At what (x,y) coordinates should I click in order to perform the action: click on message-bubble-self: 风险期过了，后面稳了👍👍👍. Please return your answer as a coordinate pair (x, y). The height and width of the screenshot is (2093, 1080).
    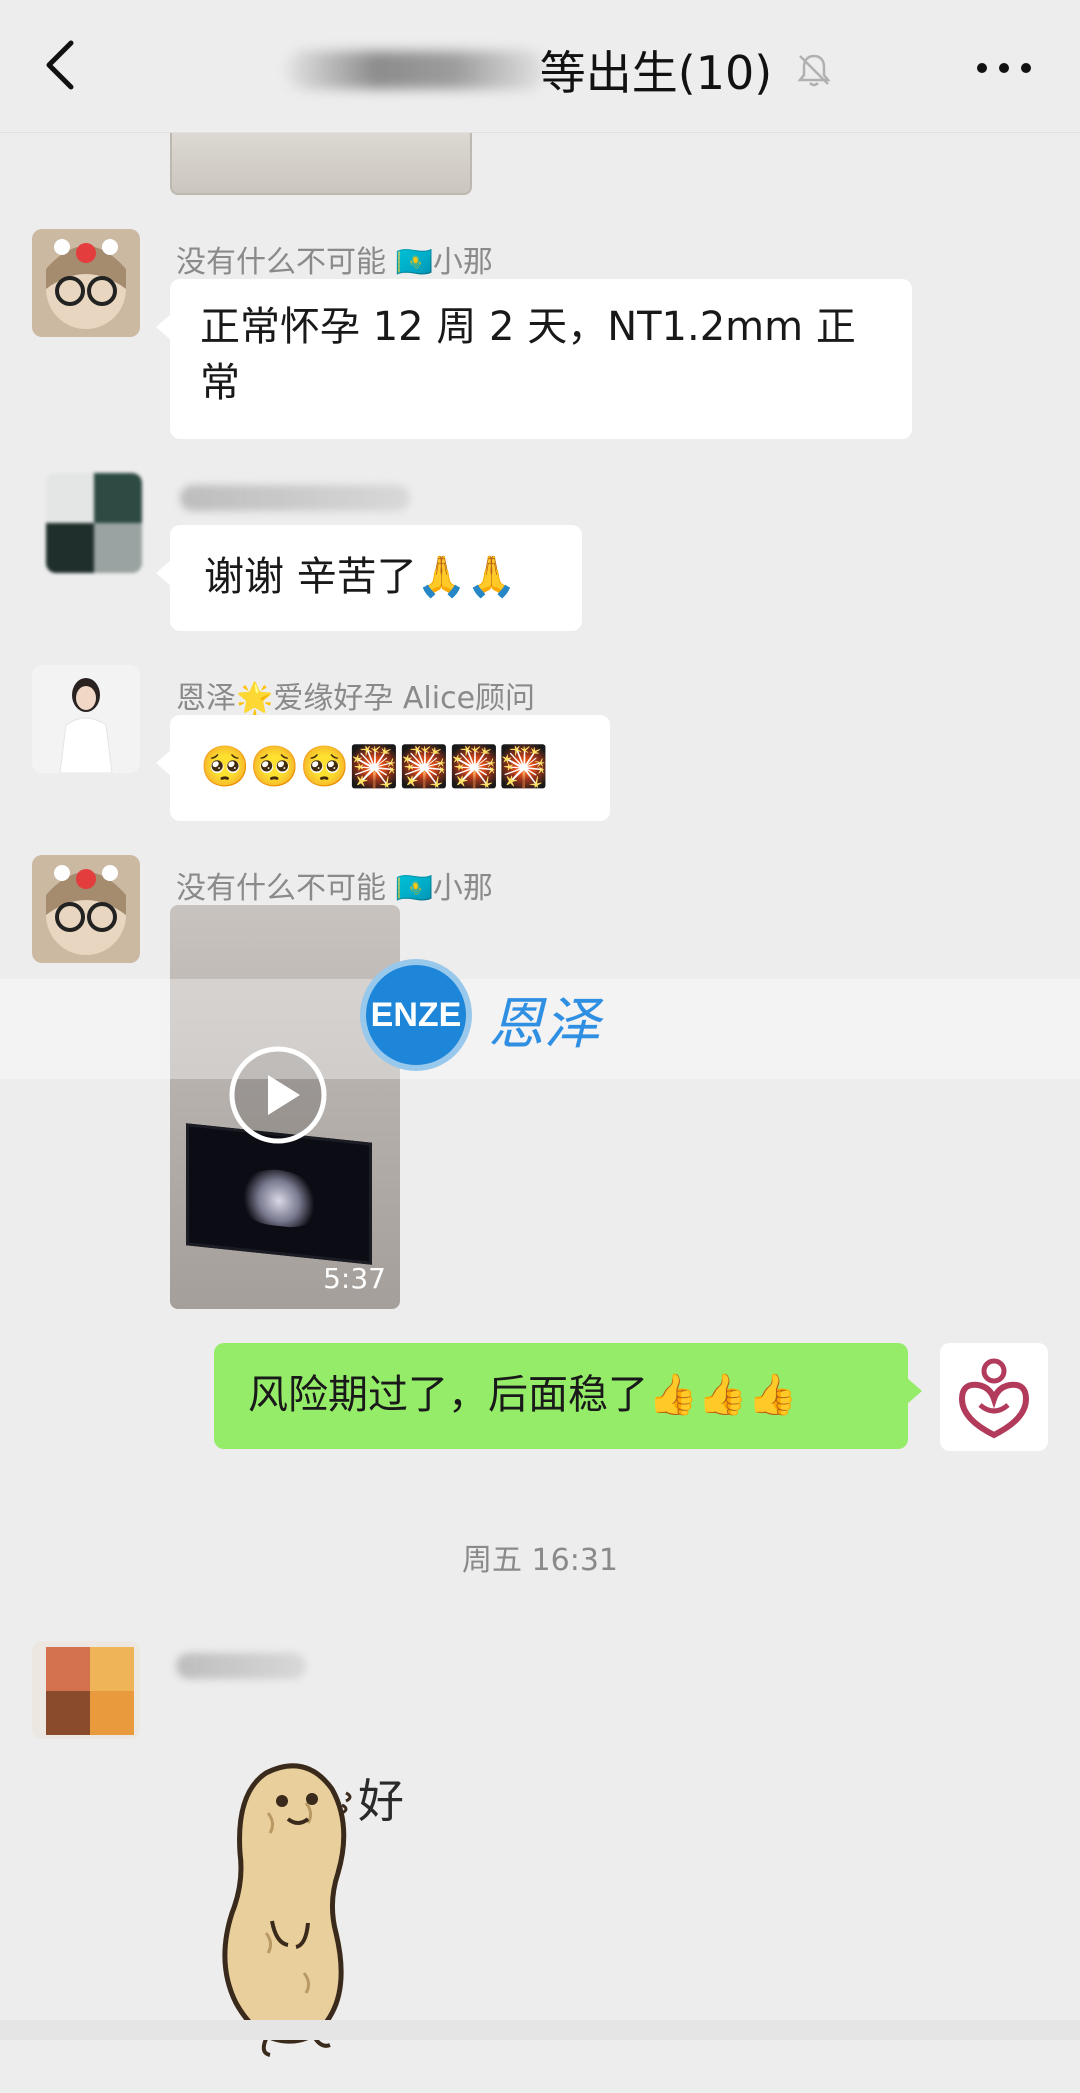
    Looking at the image, I should click on (568, 1396).